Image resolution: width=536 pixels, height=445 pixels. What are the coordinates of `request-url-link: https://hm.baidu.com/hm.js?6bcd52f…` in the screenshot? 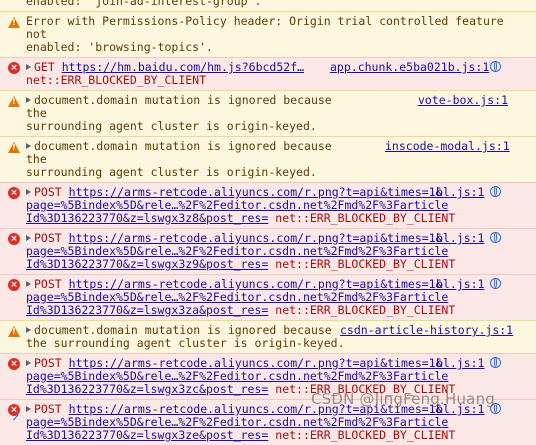 It's located at (183, 67).